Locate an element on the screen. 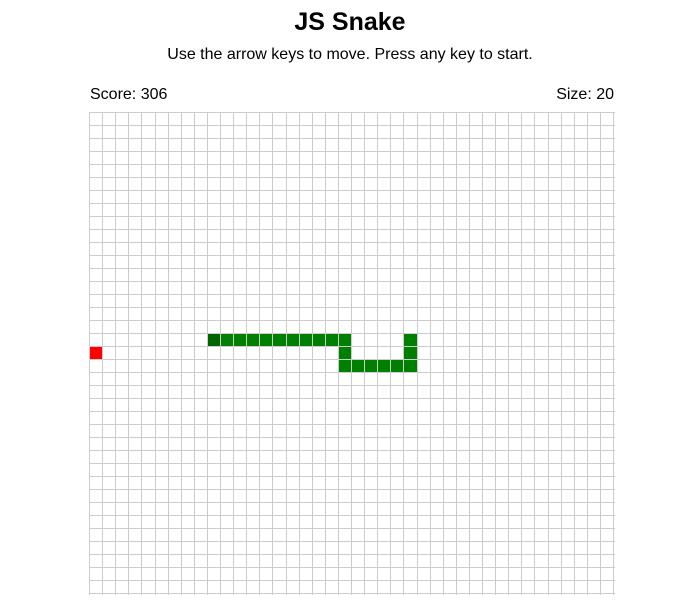 This screenshot has height=609, width=700. snake-head is located at coordinates (214, 340).